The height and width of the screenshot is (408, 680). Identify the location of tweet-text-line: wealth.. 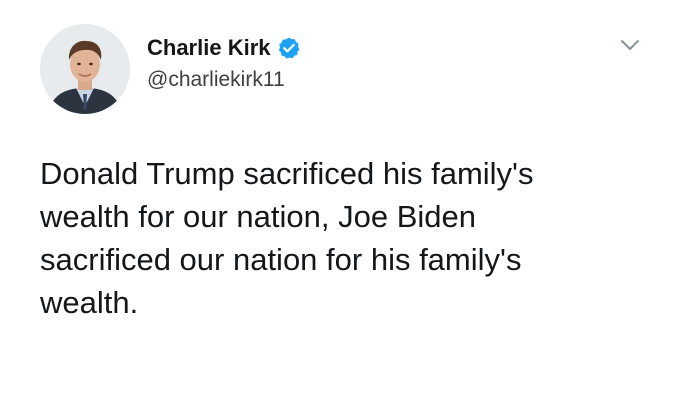
(89, 302).